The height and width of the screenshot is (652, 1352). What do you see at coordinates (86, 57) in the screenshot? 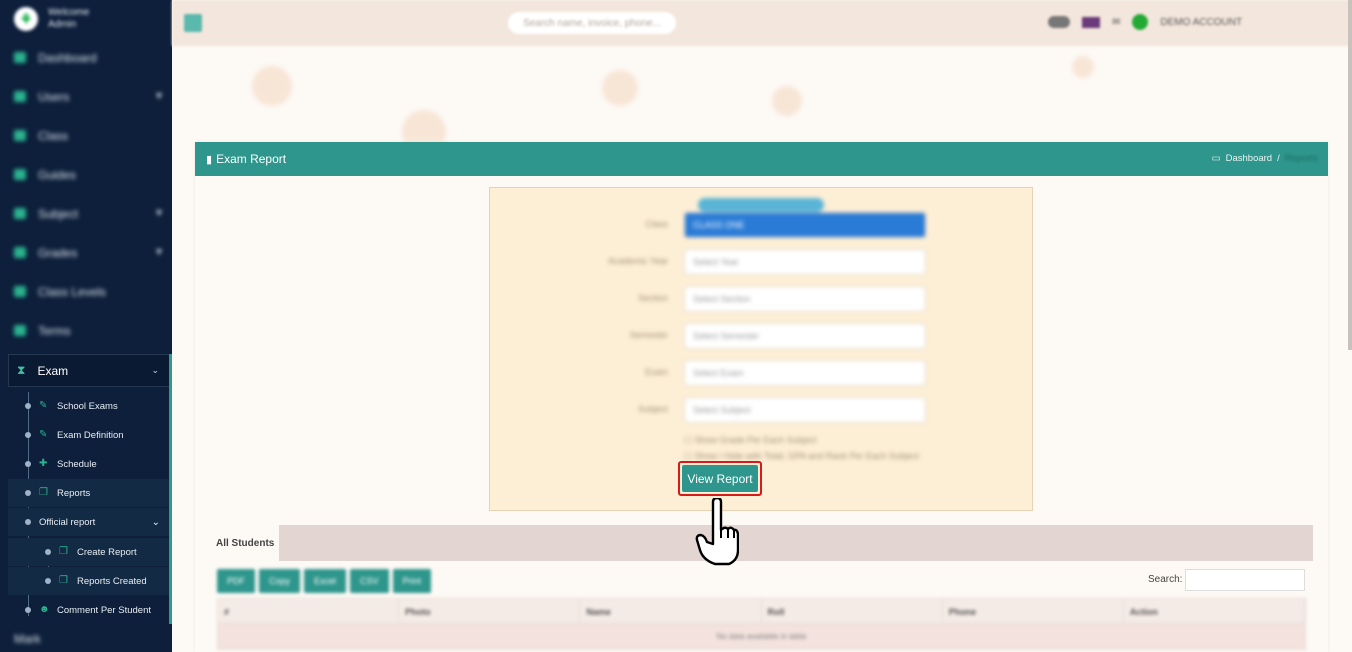
I see `sidebar-item-dashboard: Dashboard` at bounding box center [86, 57].